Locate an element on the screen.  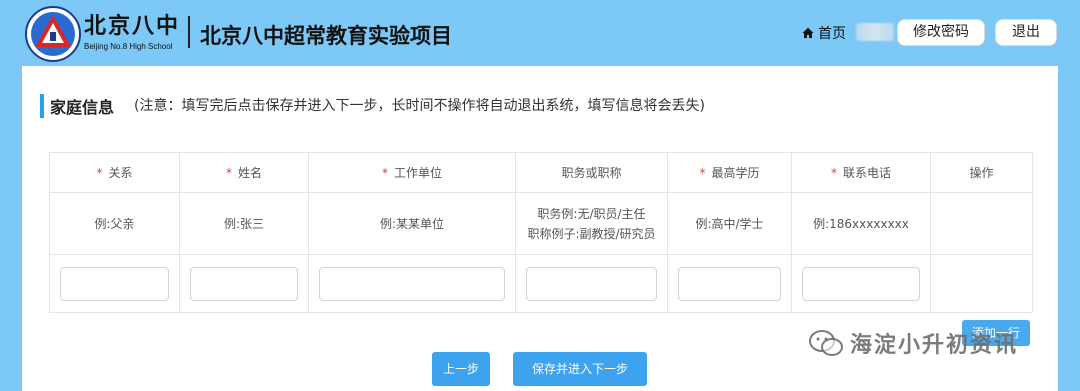
user-name-blurred is located at coordinates (875, 32).